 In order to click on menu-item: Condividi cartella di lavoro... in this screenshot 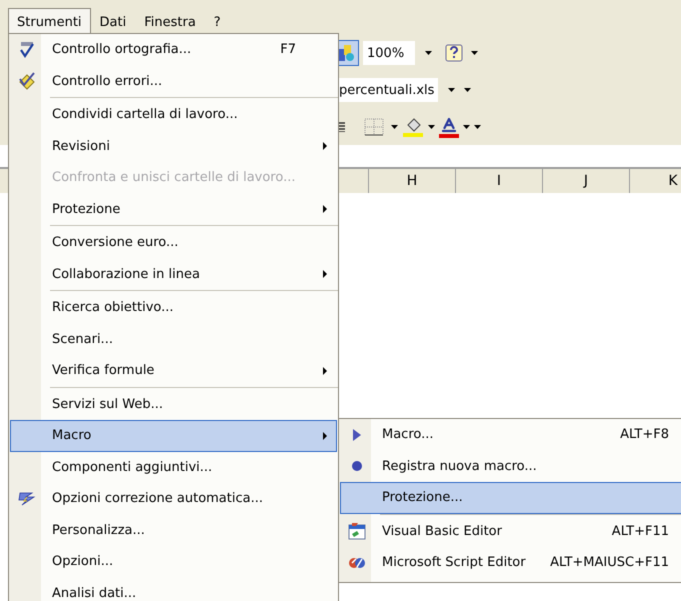, I will do `click(173, 114)`.